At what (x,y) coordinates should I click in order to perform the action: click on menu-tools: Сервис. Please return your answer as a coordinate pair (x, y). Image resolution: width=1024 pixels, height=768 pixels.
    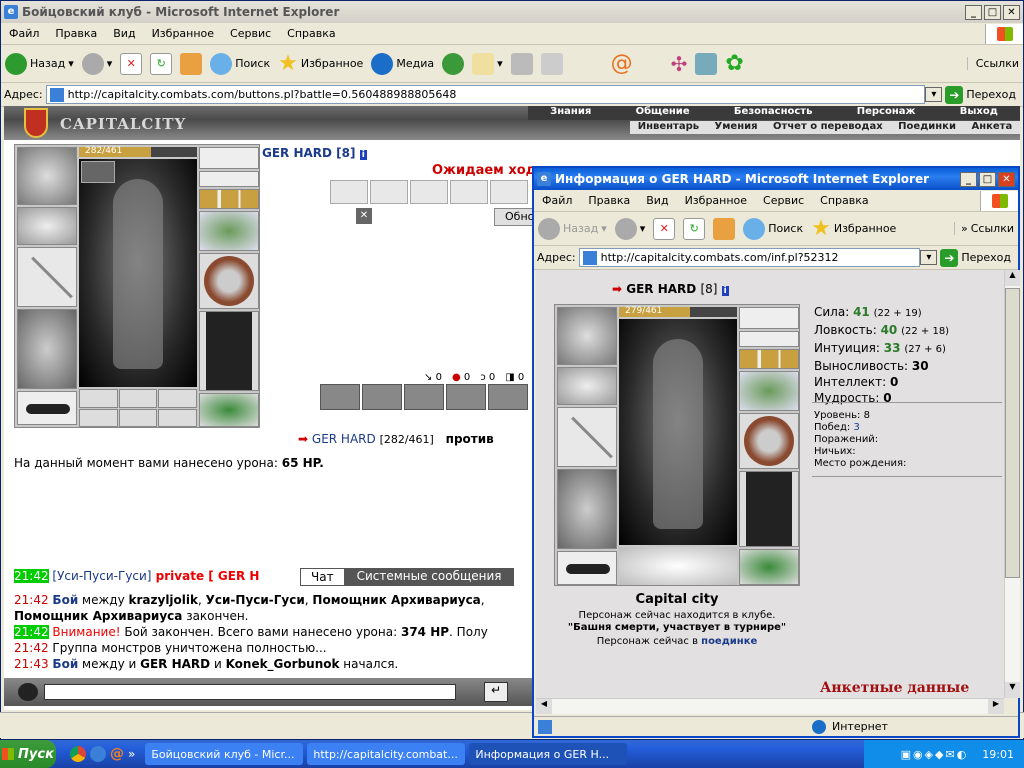
    Looking at the image, I should click on (250, 33).